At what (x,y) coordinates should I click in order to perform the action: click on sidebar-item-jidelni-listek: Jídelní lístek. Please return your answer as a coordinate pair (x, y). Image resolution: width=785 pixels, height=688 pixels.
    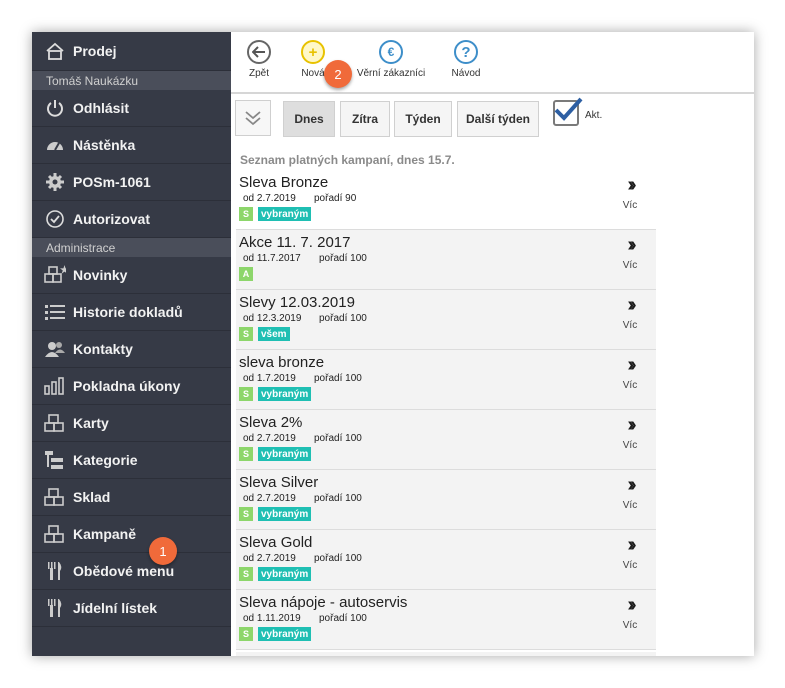
    Looking at the image, I should click on (131, 608).